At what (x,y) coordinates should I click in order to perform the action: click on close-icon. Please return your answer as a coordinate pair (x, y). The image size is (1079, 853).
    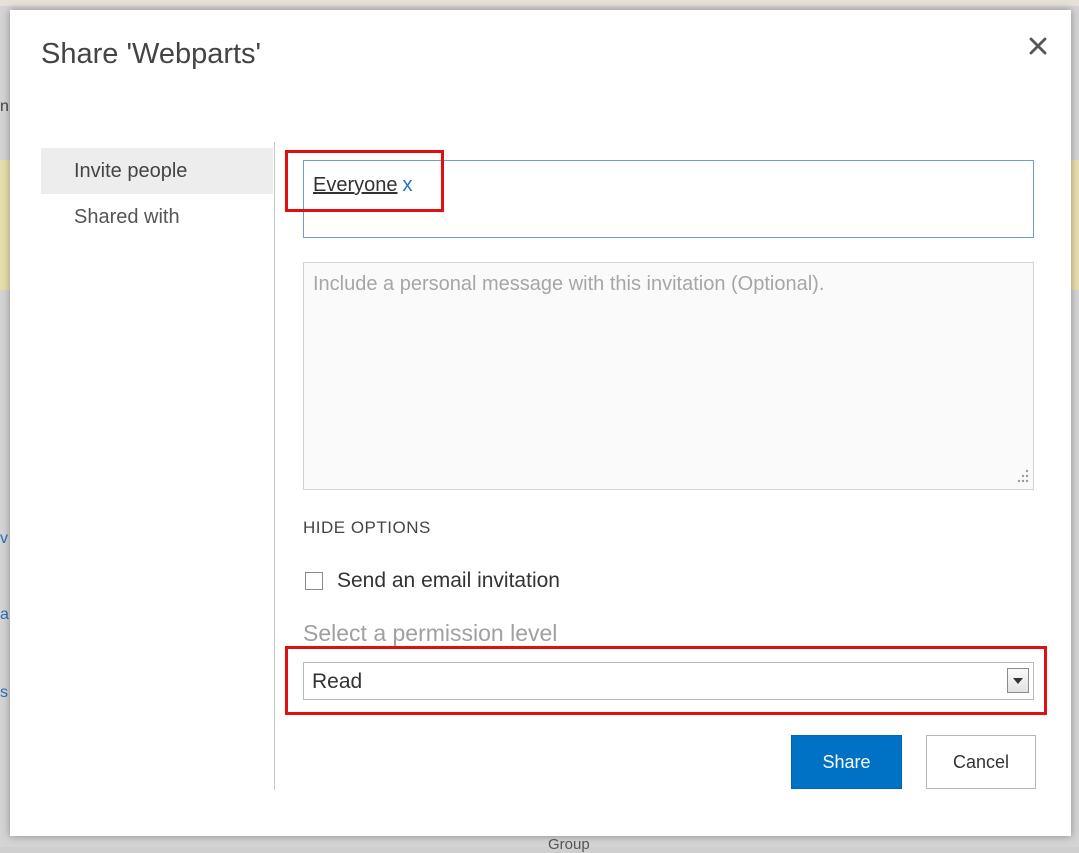
    Looking at the image, I should click on (1038, 46).